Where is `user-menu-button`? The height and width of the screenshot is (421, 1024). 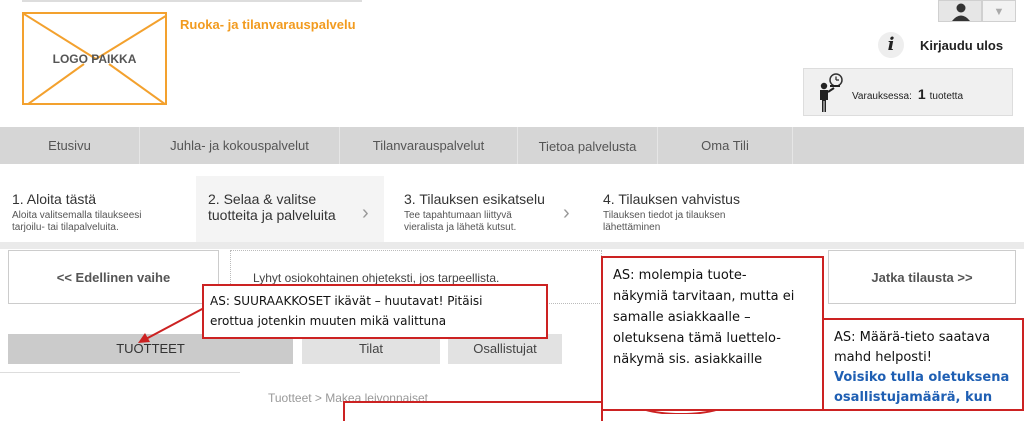 user-menu-button is located at coordinates (960, 11).